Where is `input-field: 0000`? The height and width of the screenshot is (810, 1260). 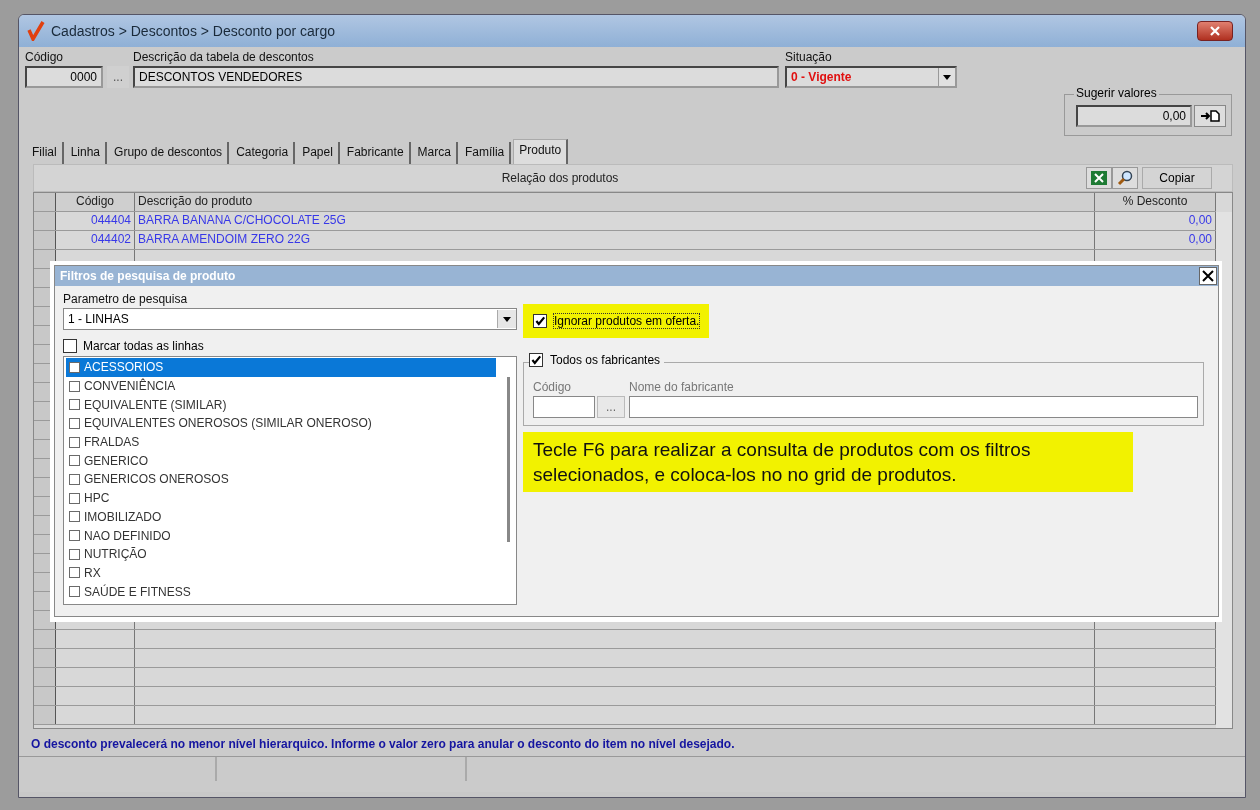
input-field: 0000 is located at coordinates (64, 77).